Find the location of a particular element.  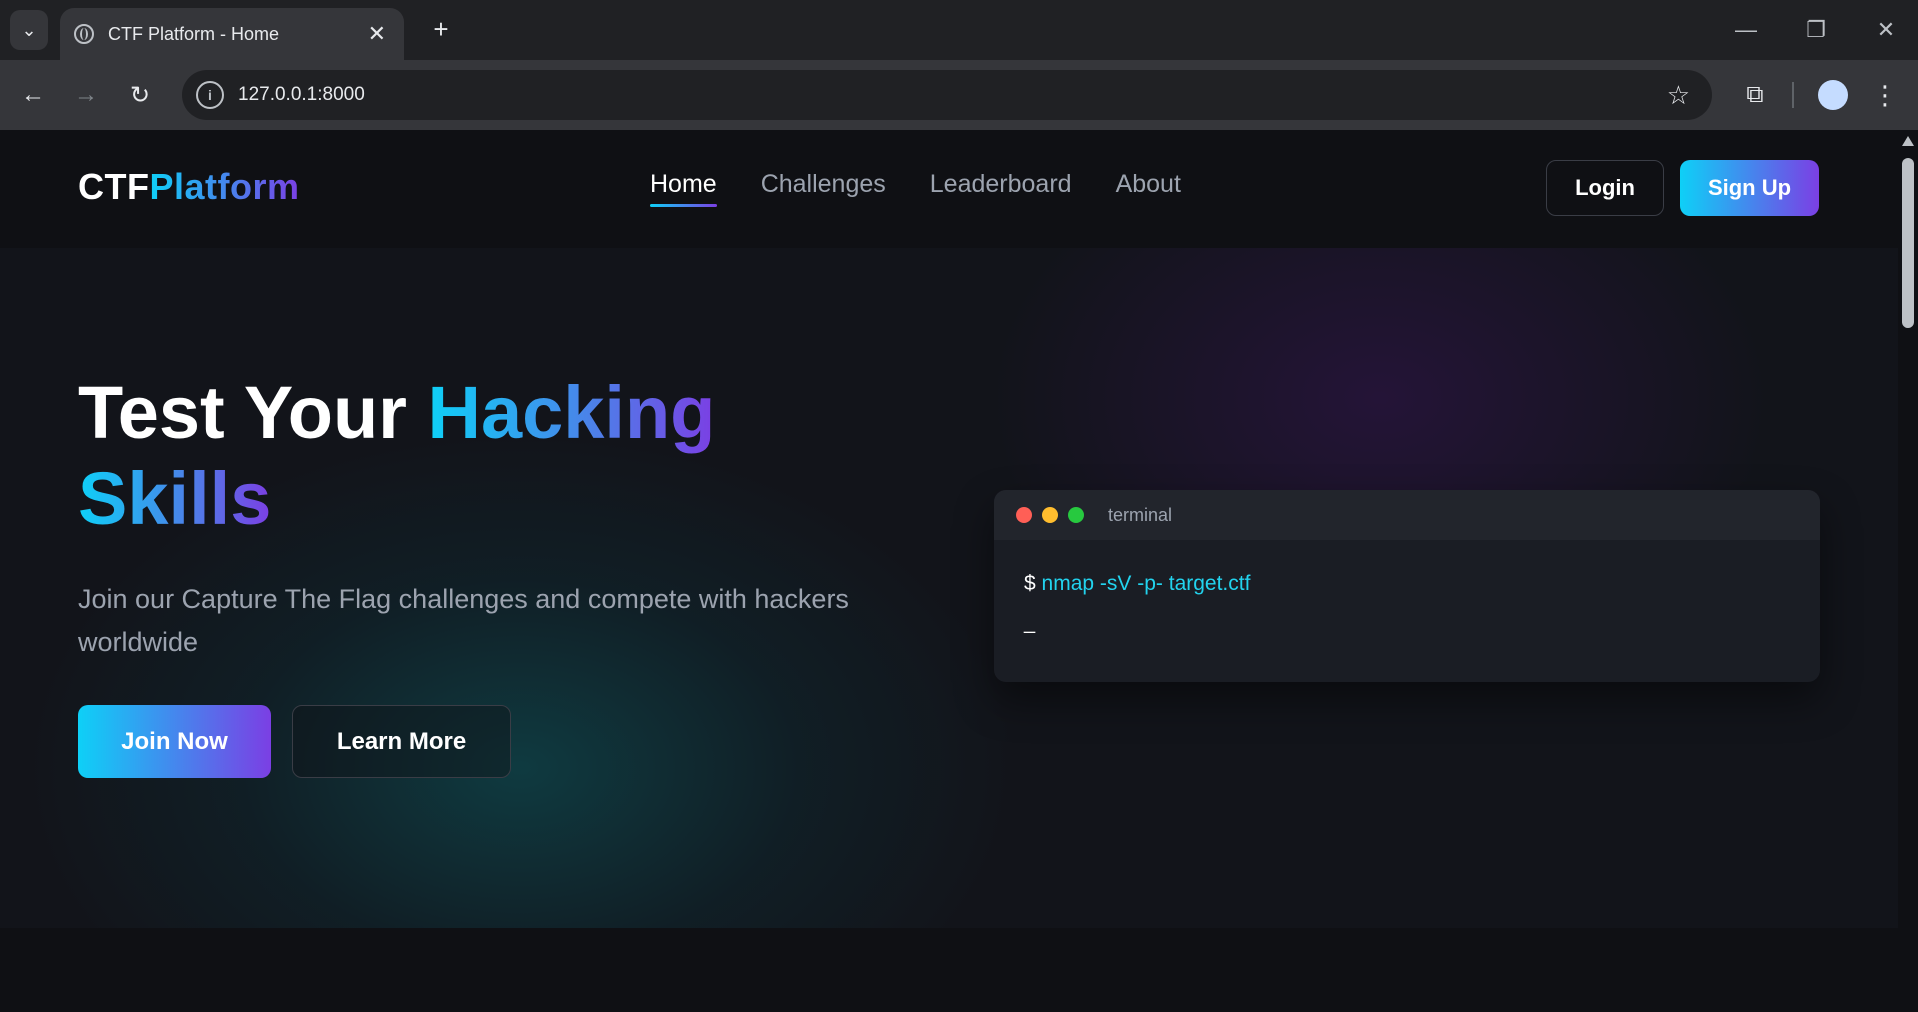

terminal-command: nmap -sV -p- target.ctf is located at coordinates (1146, 583).